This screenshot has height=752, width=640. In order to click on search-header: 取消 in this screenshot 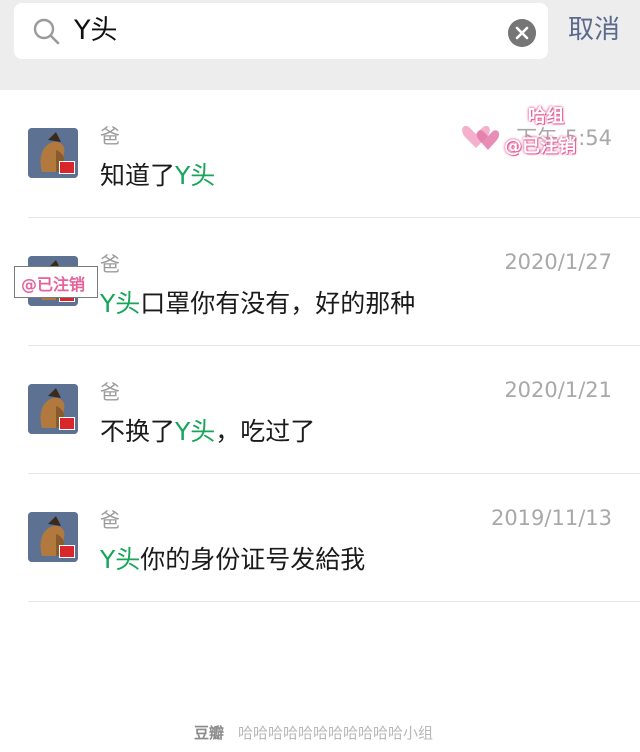, I will do `click(320, 45)`.